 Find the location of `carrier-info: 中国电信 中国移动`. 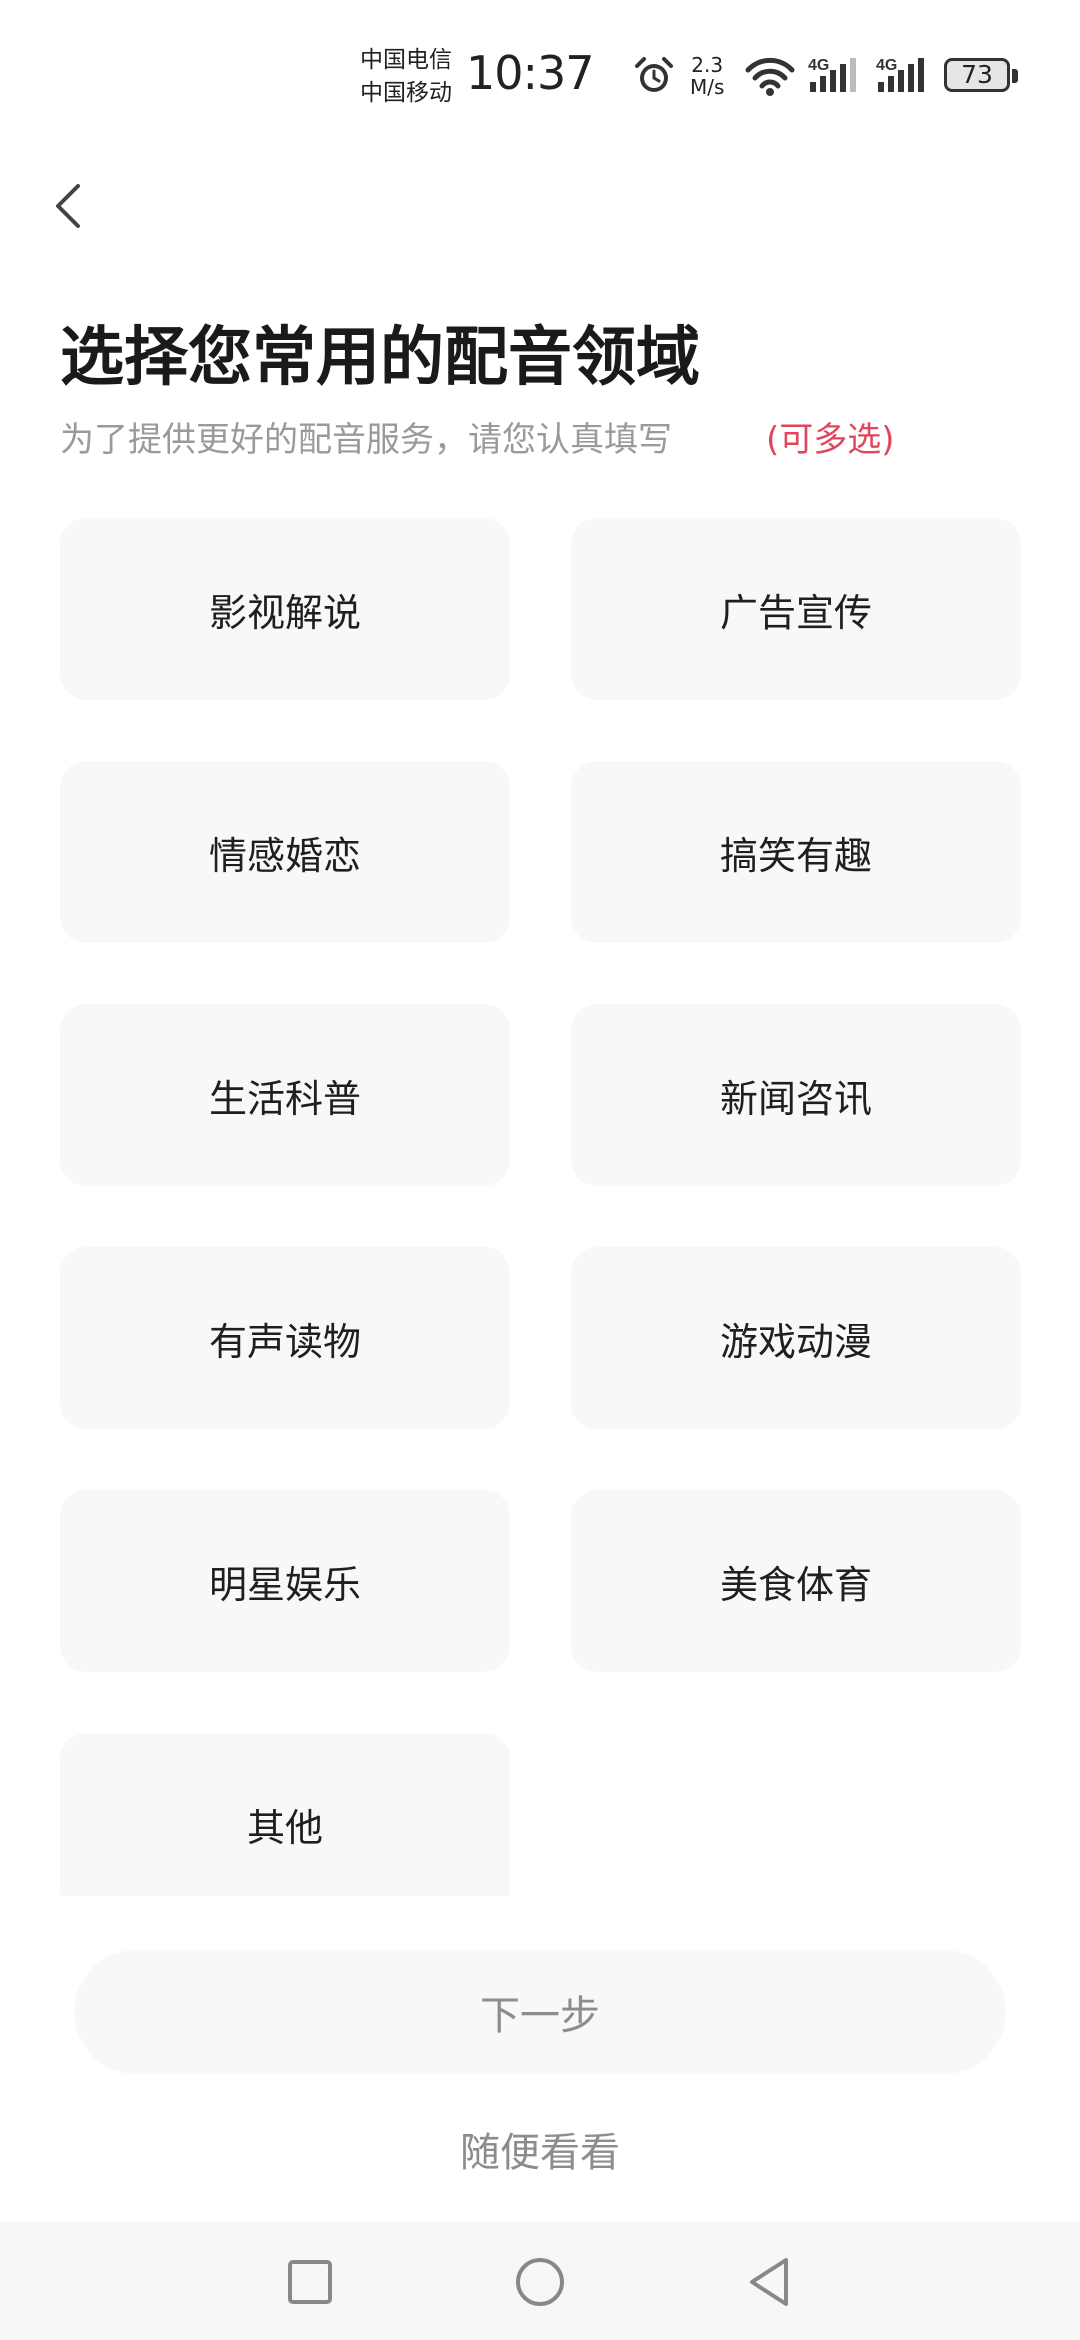

carrier-info: 中国电信 中国移动 is located at coordinates (406, 77).